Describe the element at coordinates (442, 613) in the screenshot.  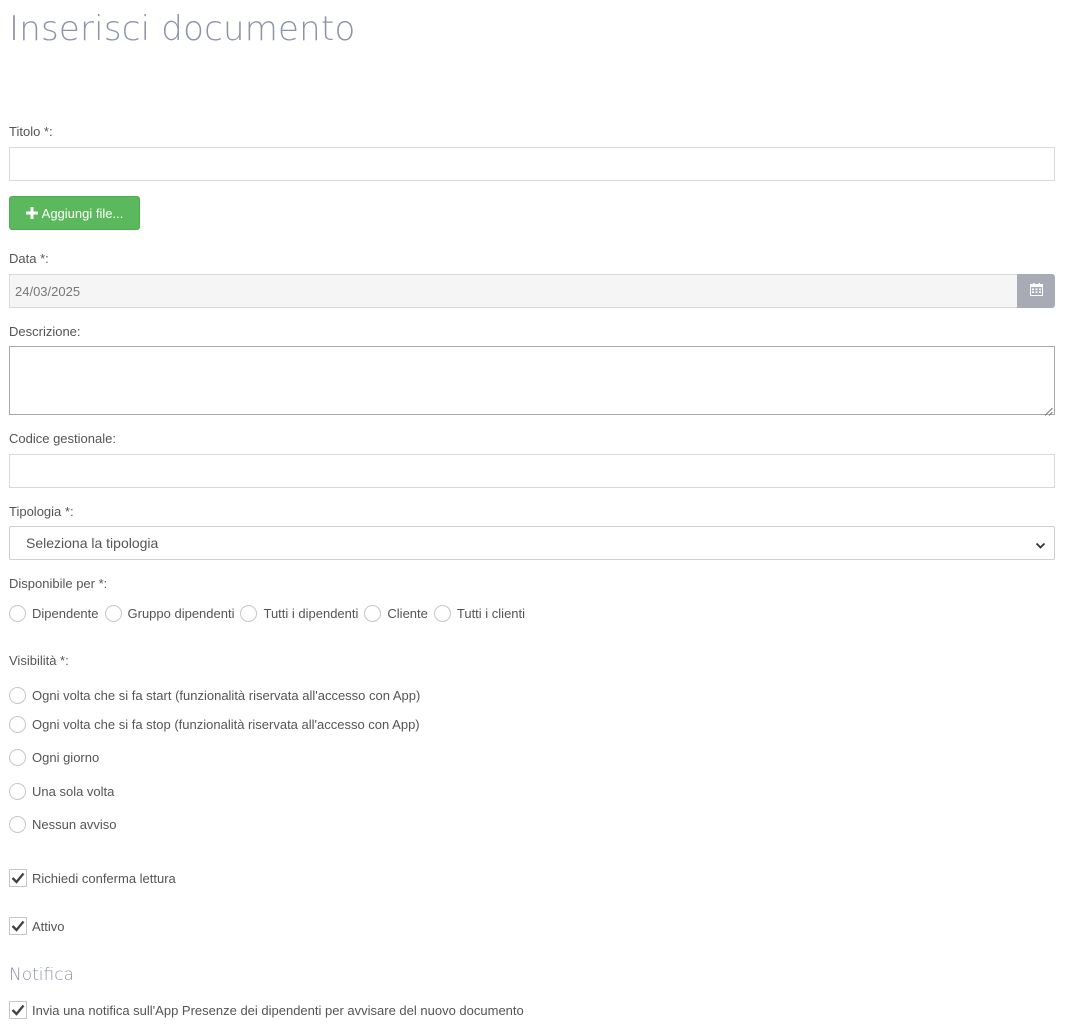
I see `radio-tutti-i-clienti` at that location.